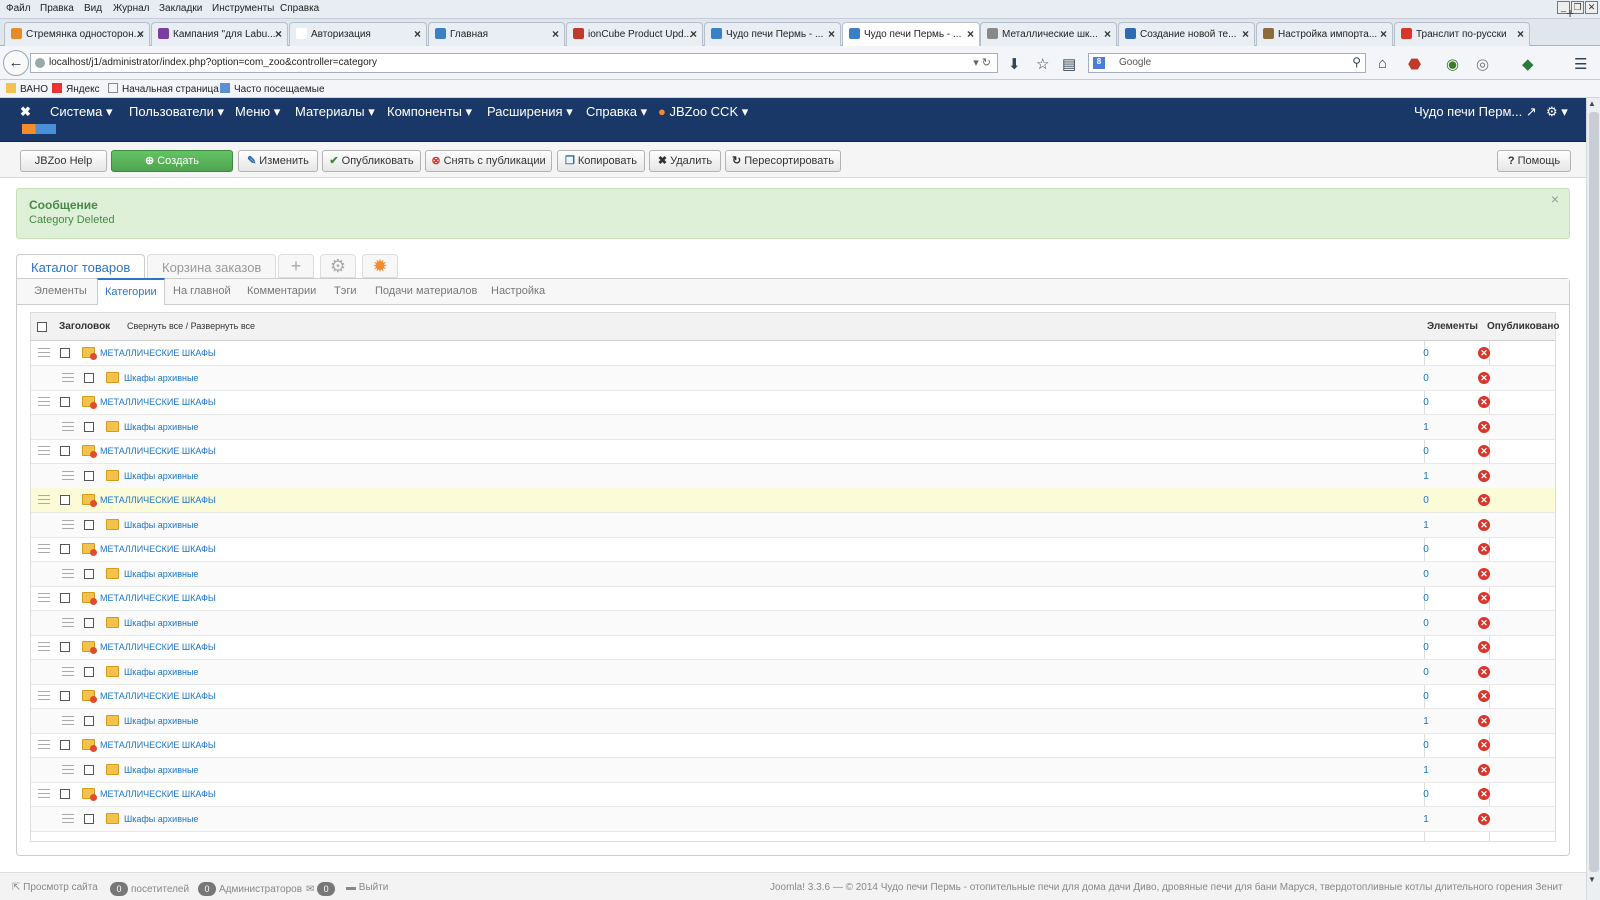 The width and height of the screenshot is (1600, 900). I want to click on admin-menu-system: Система ▾, so click(81, 112).